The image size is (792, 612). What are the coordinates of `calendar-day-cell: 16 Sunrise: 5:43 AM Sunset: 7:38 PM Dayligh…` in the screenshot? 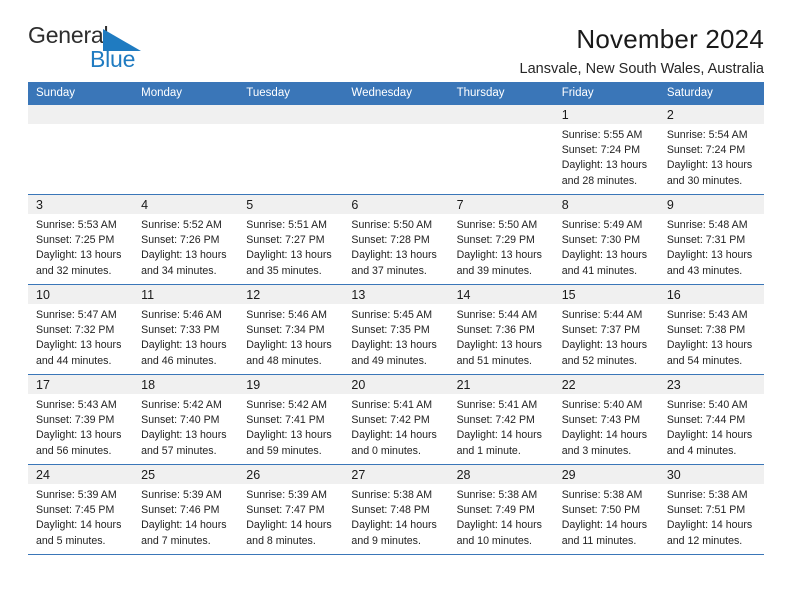 It's located at (711, 329).